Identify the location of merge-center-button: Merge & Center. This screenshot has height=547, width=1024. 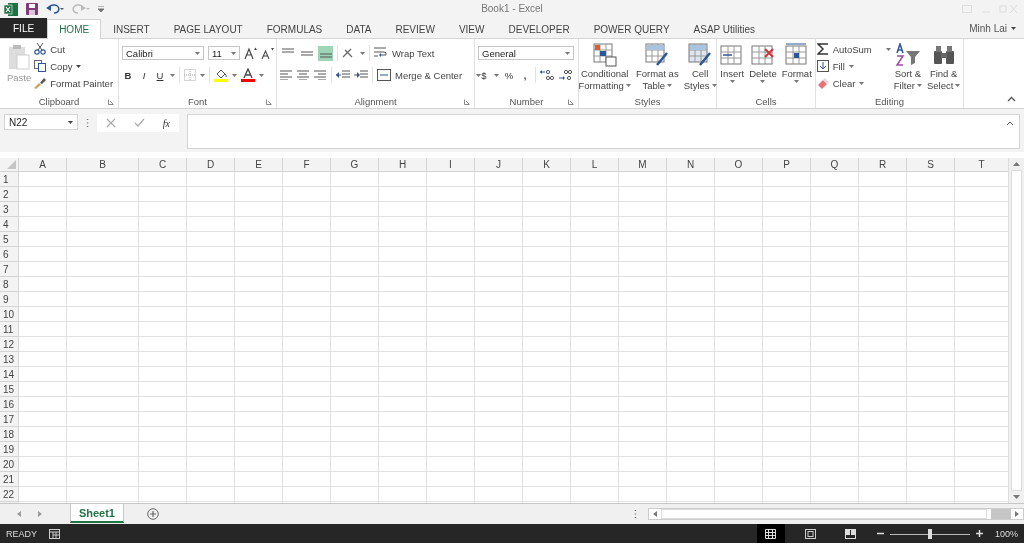
(429, 75).